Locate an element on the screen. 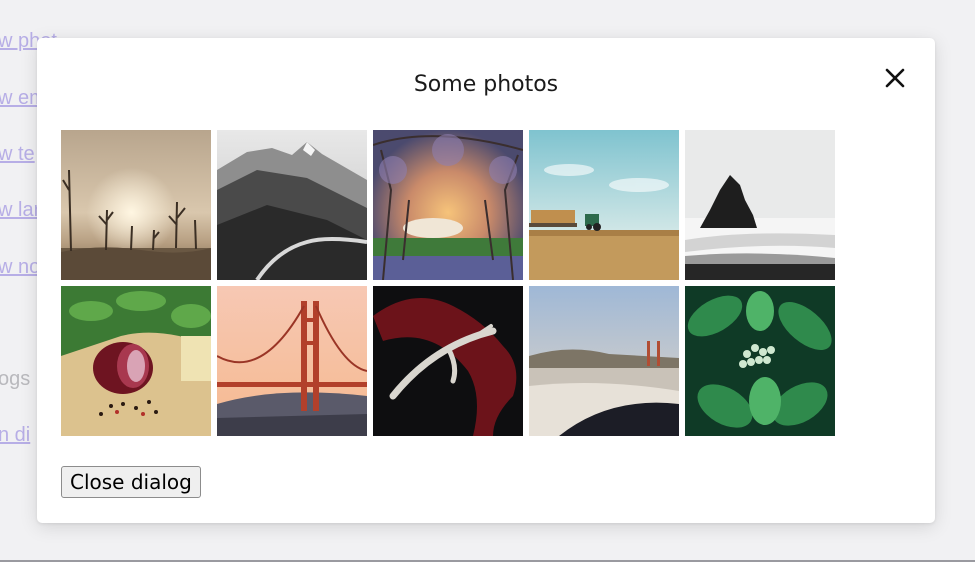 The height and width of the screenshot is (562, 975). photo-foggy-dead-trees is located at coordinates (136, 205).